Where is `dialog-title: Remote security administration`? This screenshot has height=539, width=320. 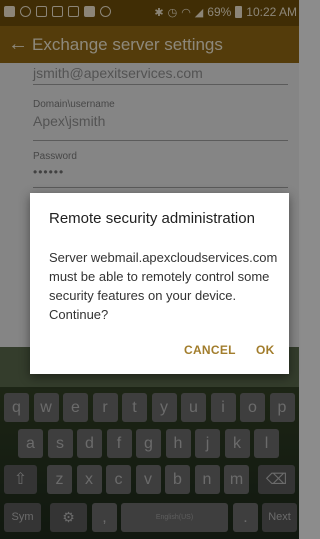
dialog-title: Remote security administration is located at coordinates (152, 218).